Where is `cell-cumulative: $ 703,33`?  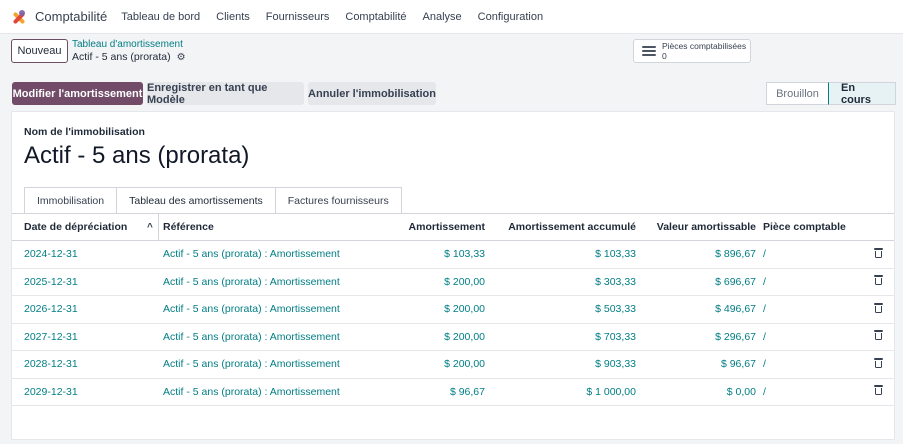
cell-cumulative: $ 703,33 is located at coordinates (615, 337).